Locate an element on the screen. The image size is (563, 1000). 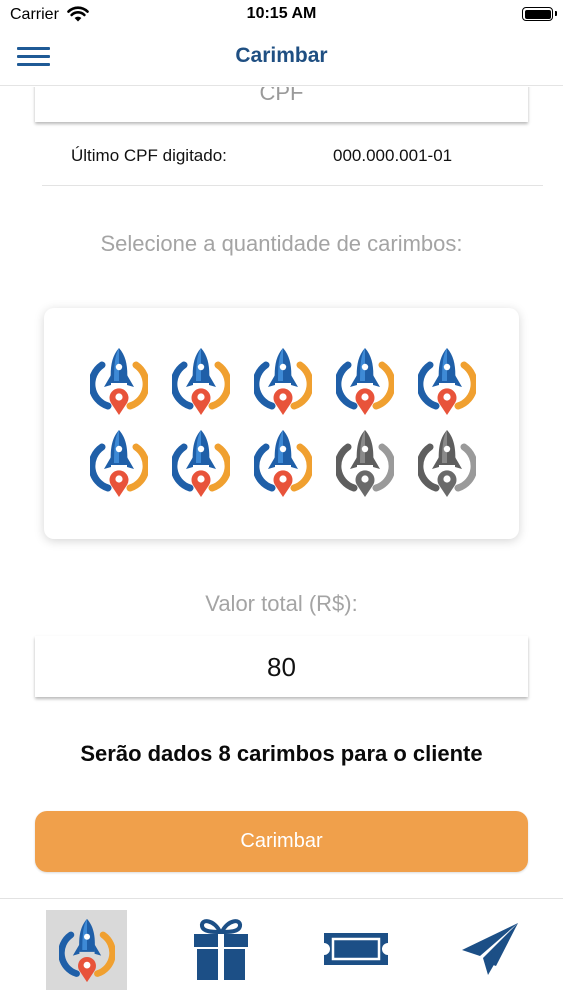
stamp-button-label: Carimbar is located at coordinates (281, 841).